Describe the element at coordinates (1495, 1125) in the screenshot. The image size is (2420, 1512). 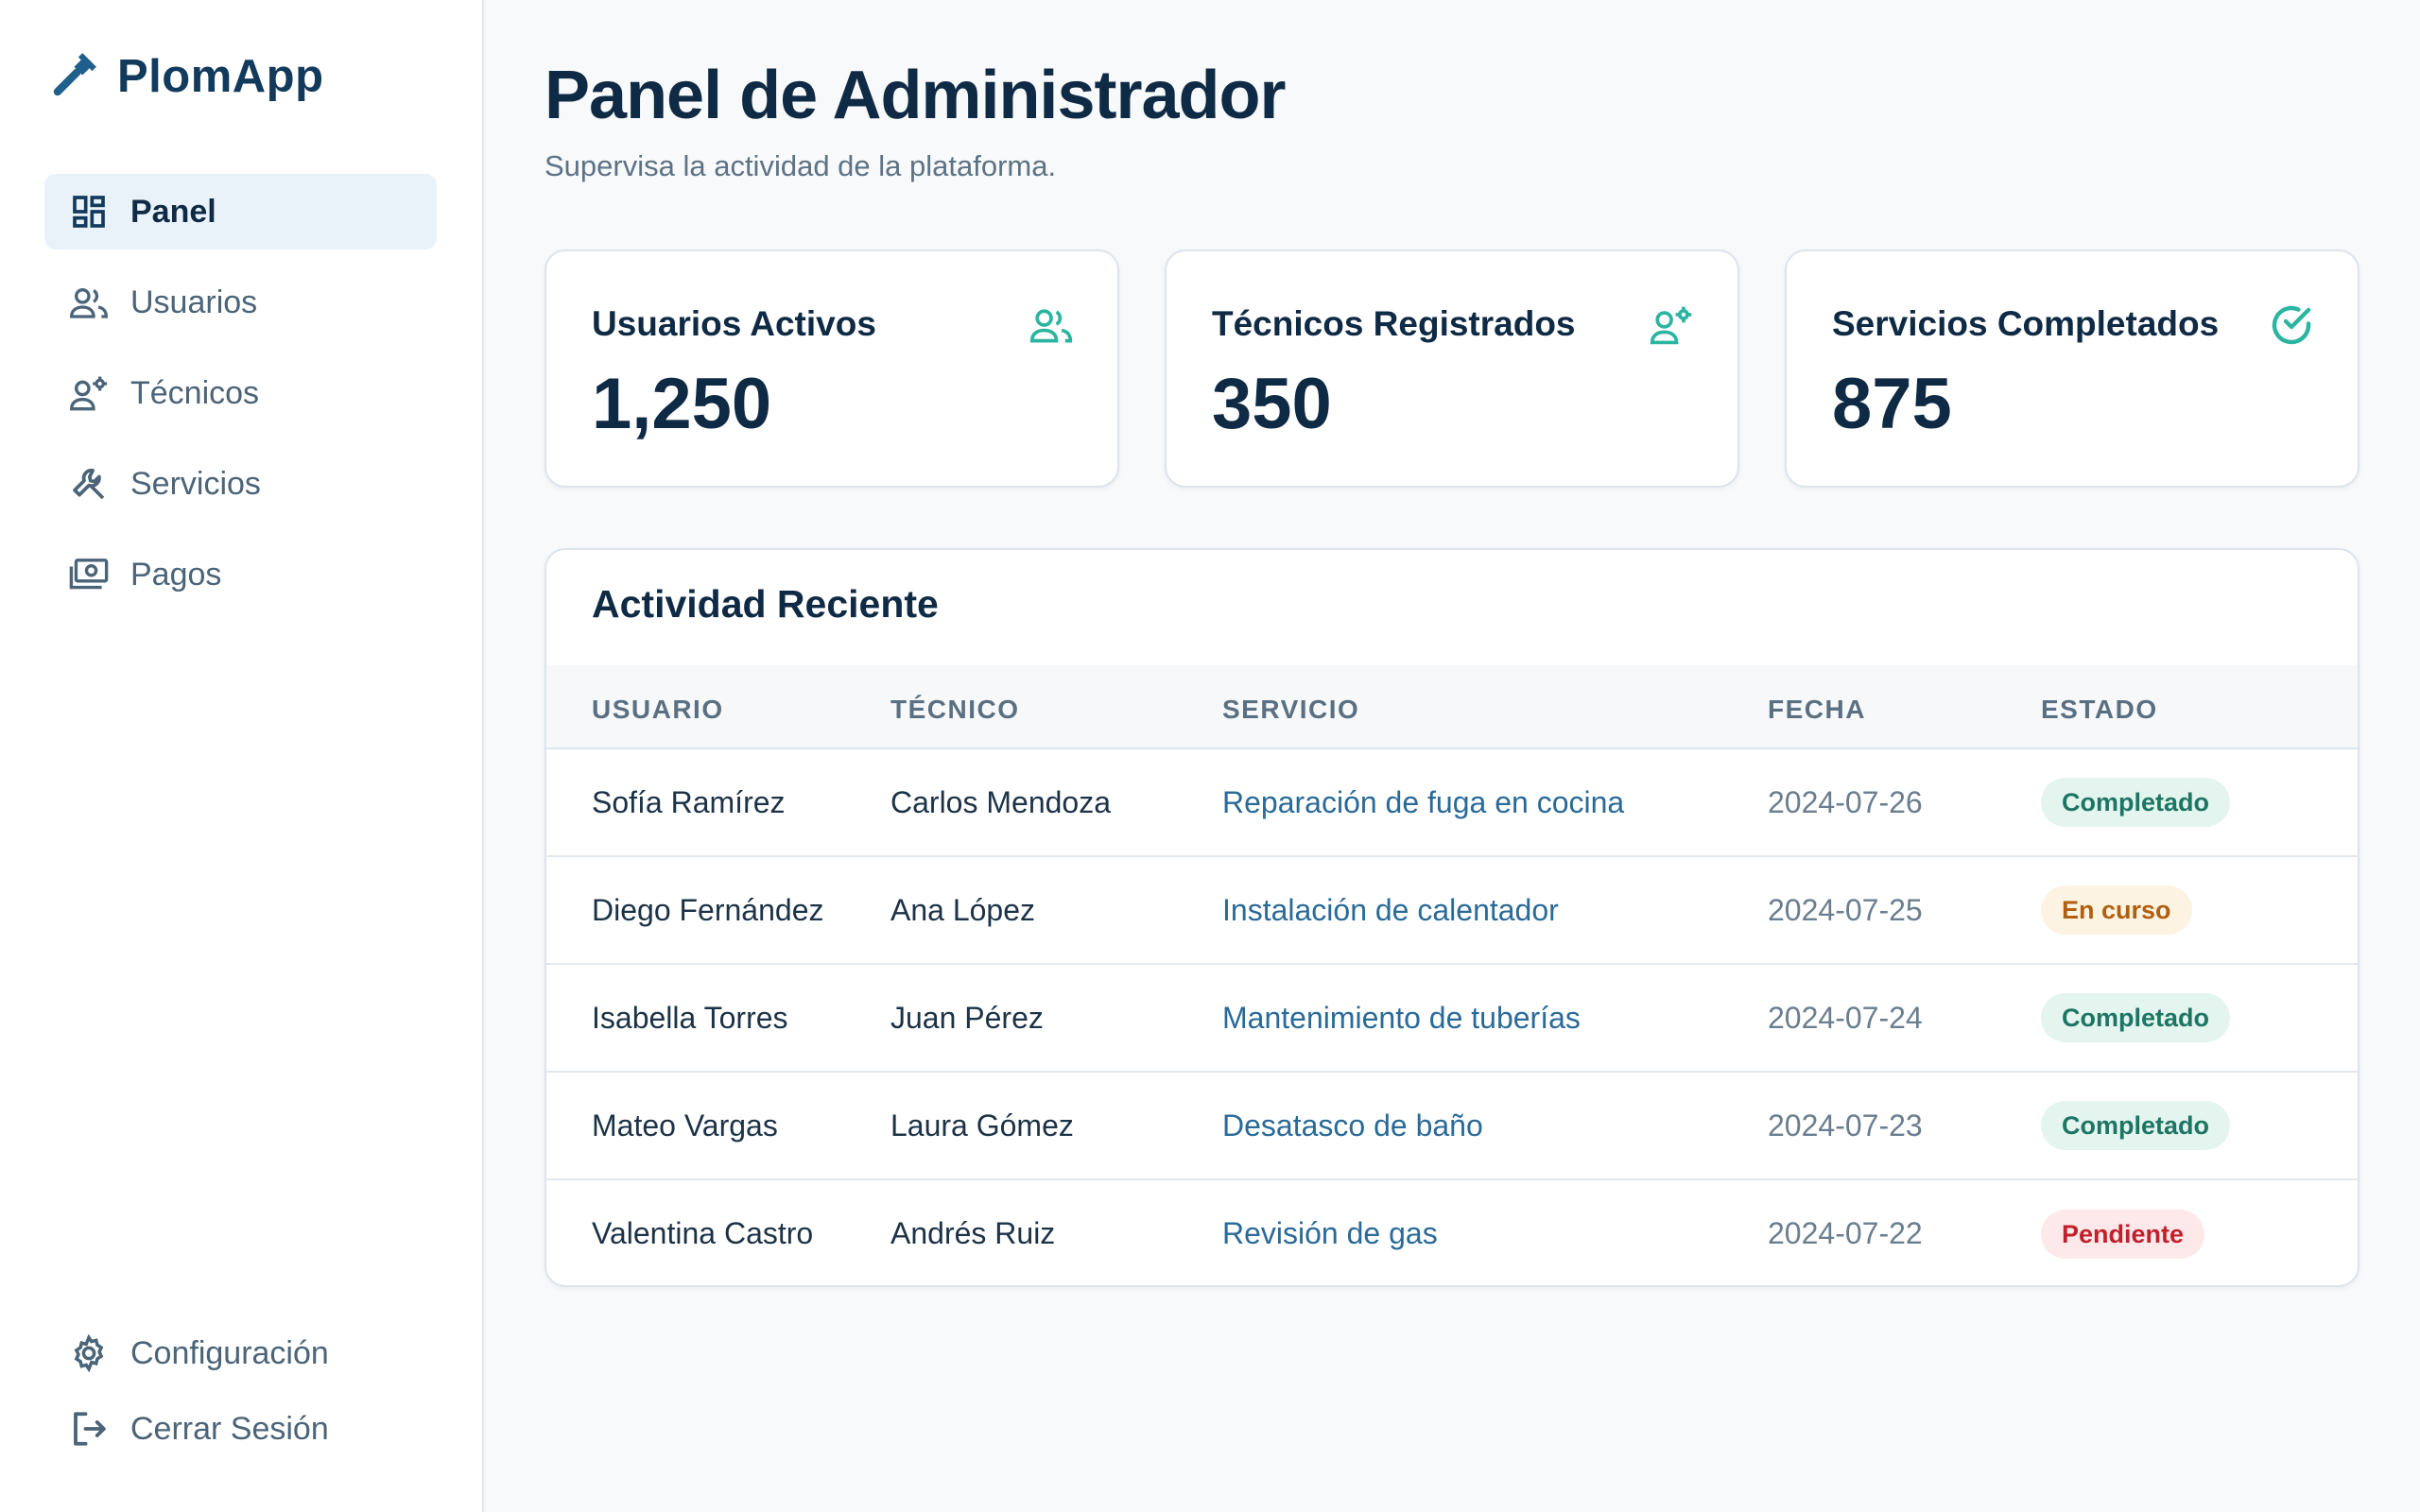
I see `cell-service-link: Desatasco de baño` at that location.